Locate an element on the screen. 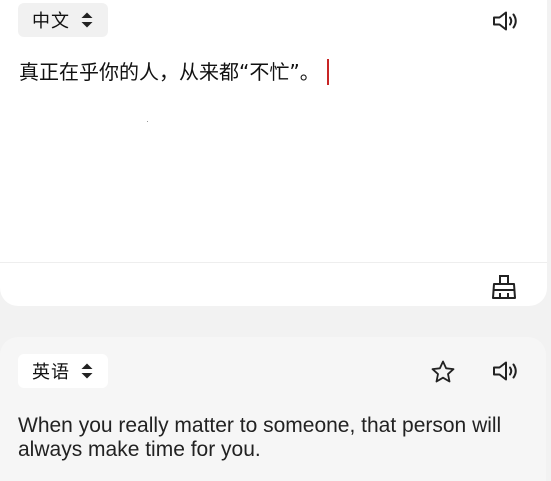 Image resolution: width=551 pixels, height=481 pixels. source-language-selector: 中文 is located at coordinates (63, 20).